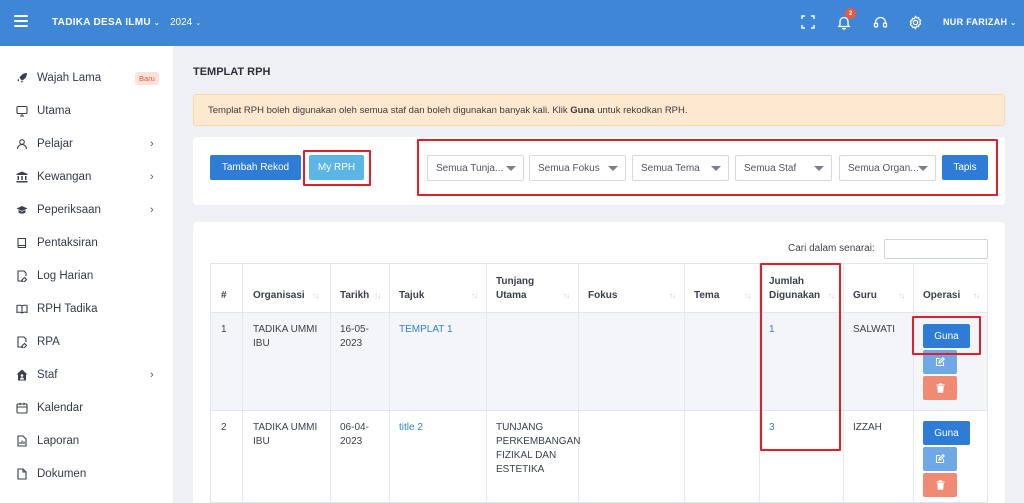 This screenshot has height=503, width=1024. What do you see at coordinates (670, 168) in the screenshot?
I see `select-value: Semua Tema` at bounding box center [670, 168].